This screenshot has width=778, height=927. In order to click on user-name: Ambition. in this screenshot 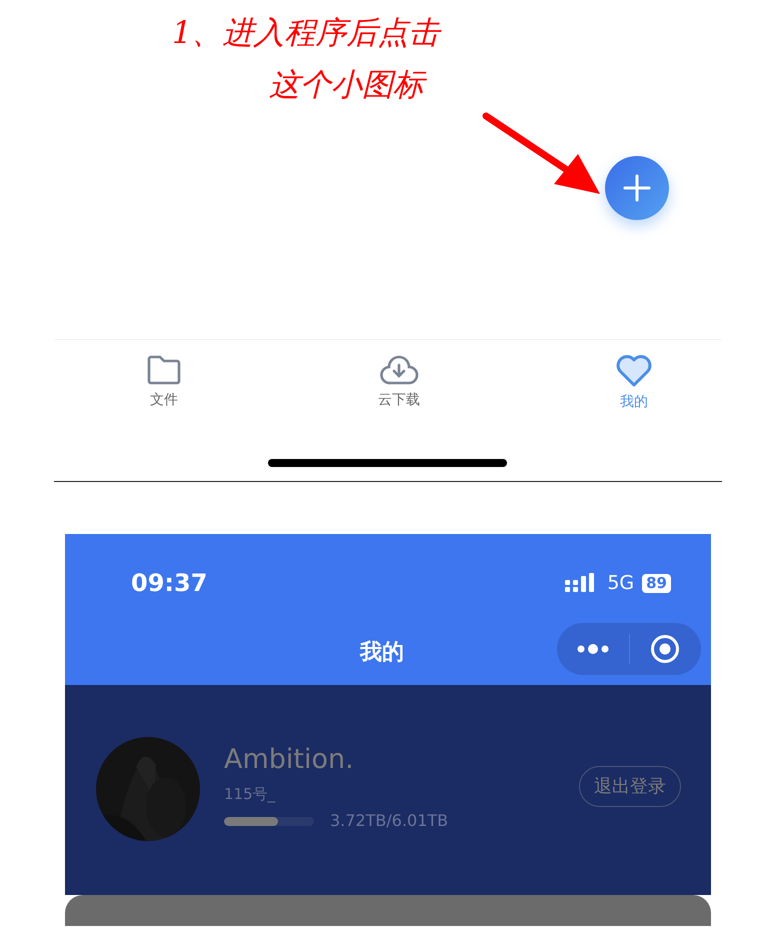, I will do `click(289, 760)`.